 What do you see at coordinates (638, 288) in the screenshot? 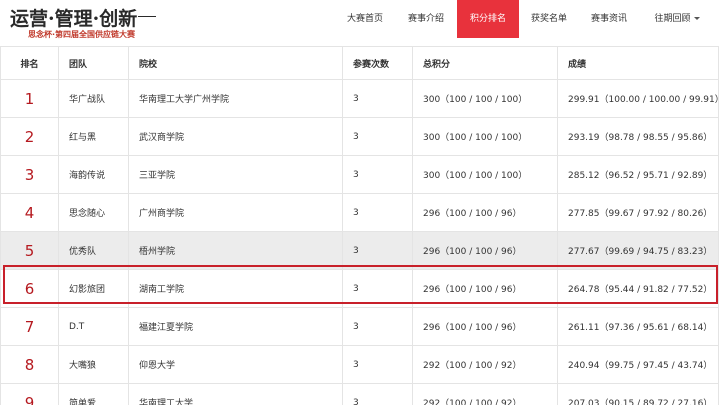
I see `cell-score: 264.78（95.44 / 91.82 / 77.52）` at bounding box center [638, 288].